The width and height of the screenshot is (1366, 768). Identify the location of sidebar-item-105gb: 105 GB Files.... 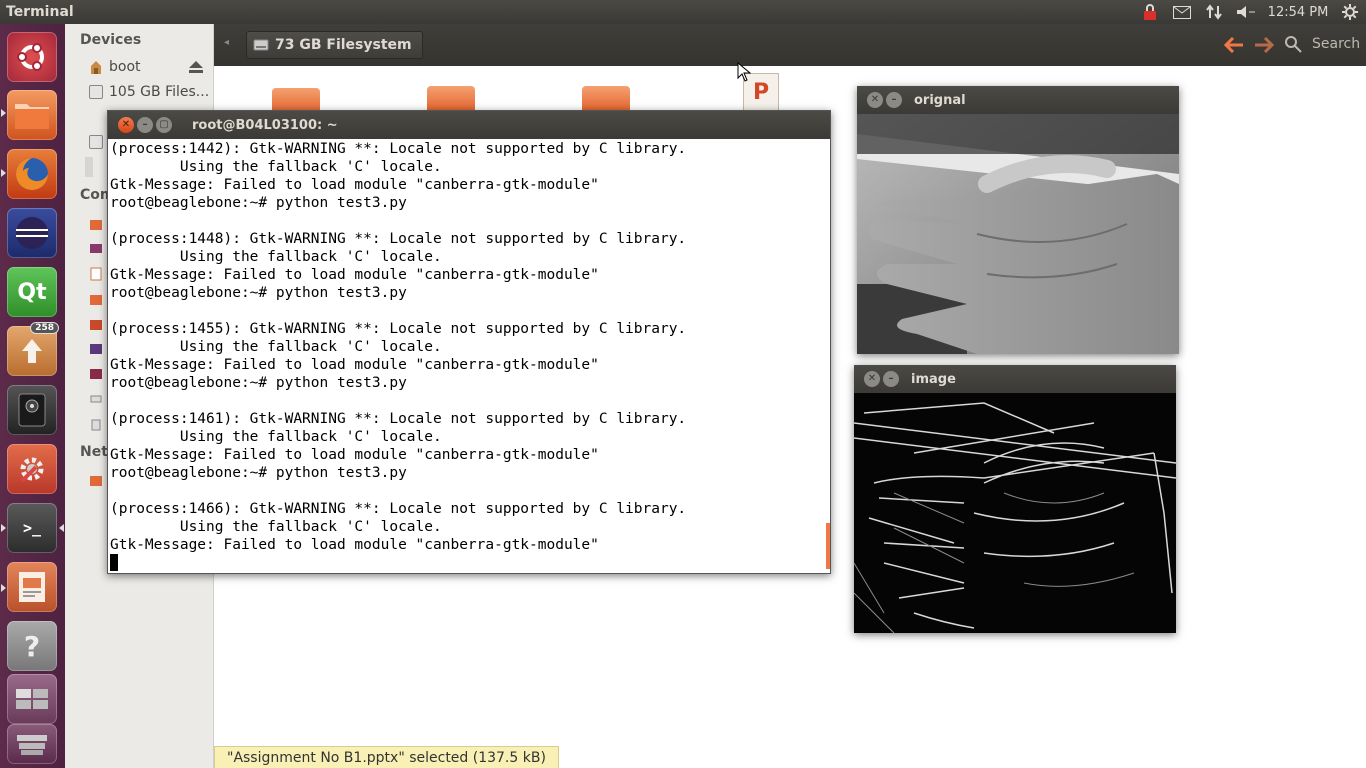
(149, 92).